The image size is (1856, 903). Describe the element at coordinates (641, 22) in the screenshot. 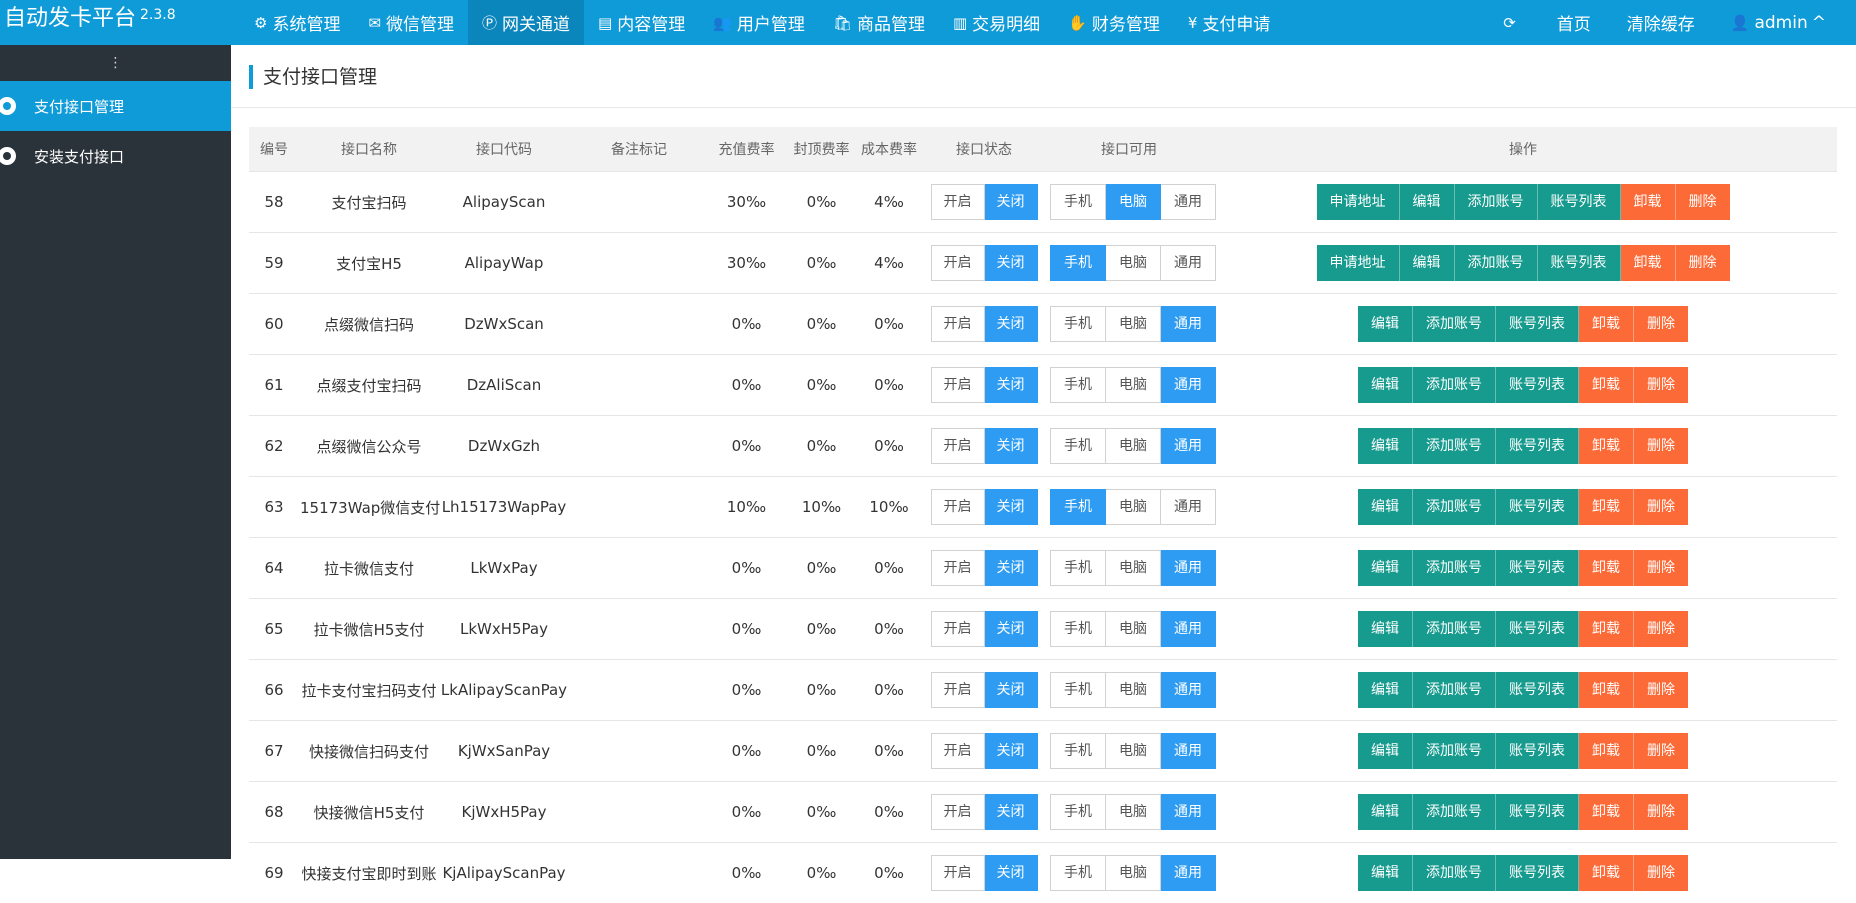

I see `nav-item-3: ▤内容管理` at that location.